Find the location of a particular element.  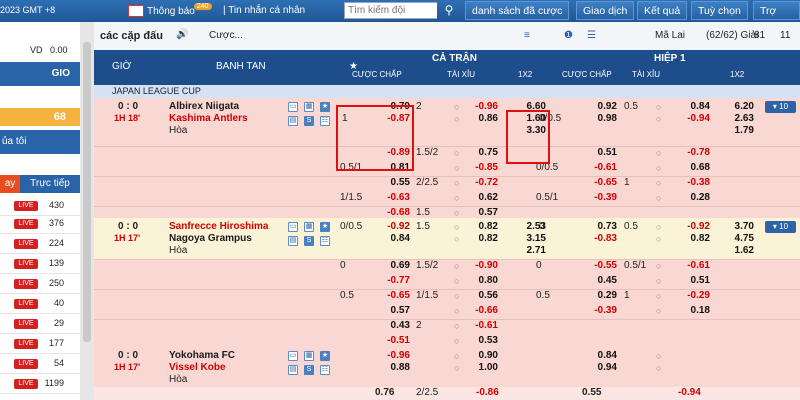

speaker-icon: 🔊 is located at coordinates (182, 34).